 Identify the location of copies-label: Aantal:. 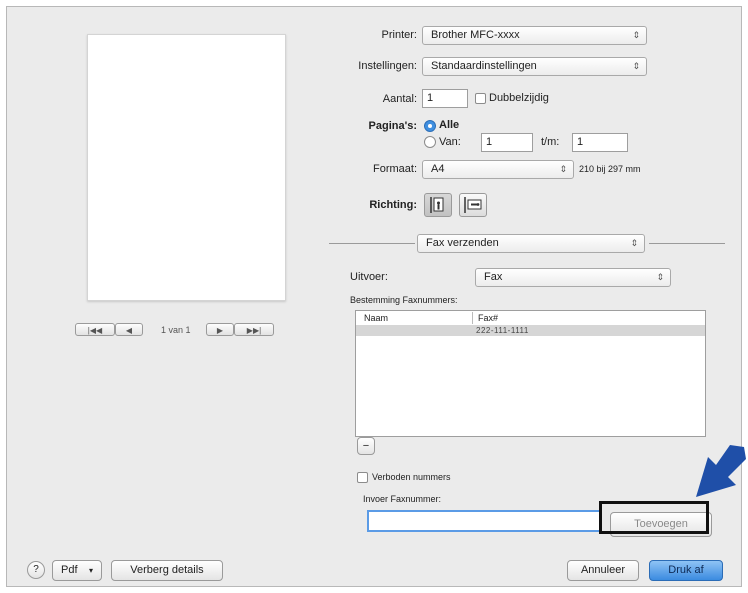
(399, 99).